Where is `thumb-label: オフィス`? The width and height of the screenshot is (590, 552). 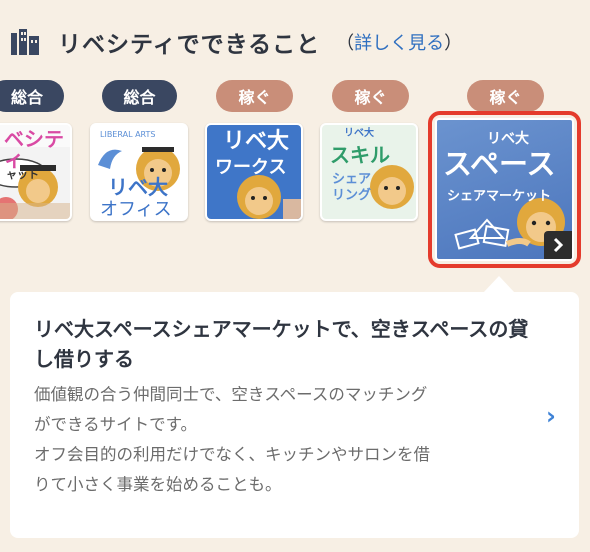
thumb-label: オフィス is located at coordinates (136, 209).